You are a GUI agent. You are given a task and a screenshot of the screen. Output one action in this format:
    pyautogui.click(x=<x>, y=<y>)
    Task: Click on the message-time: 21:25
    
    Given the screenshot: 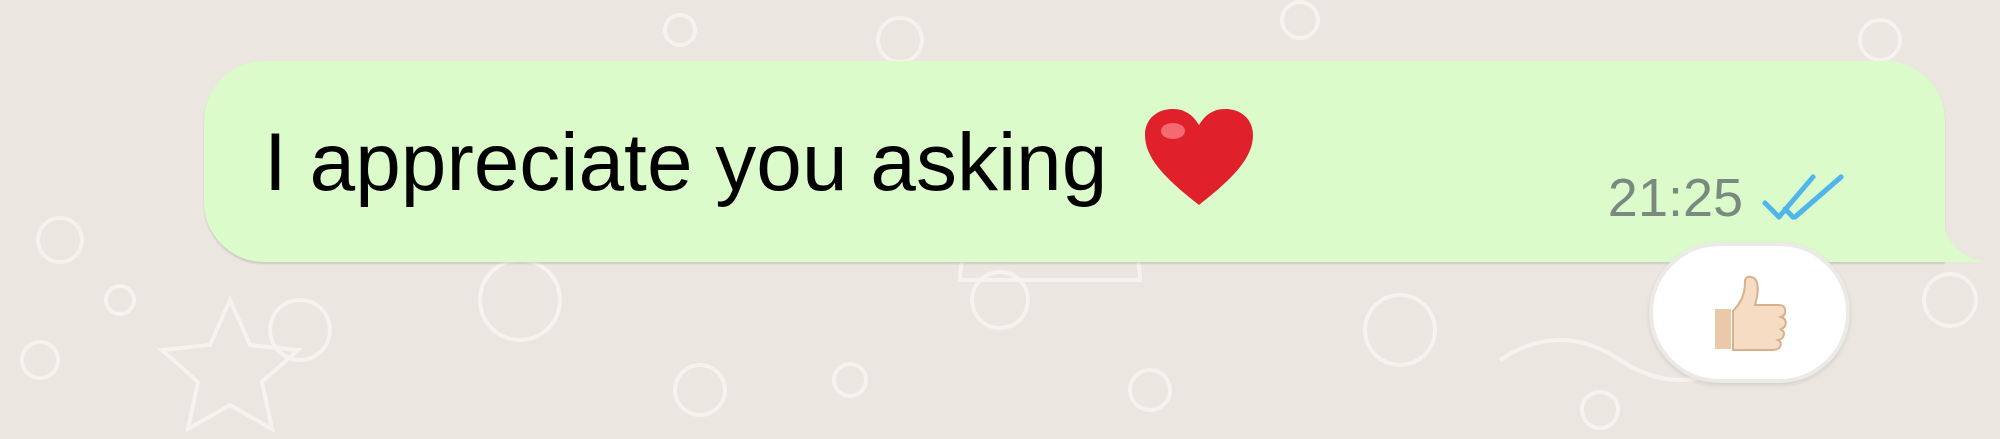 What is the action you would take?
    pyautogui.click(x=1675, y=197)
    